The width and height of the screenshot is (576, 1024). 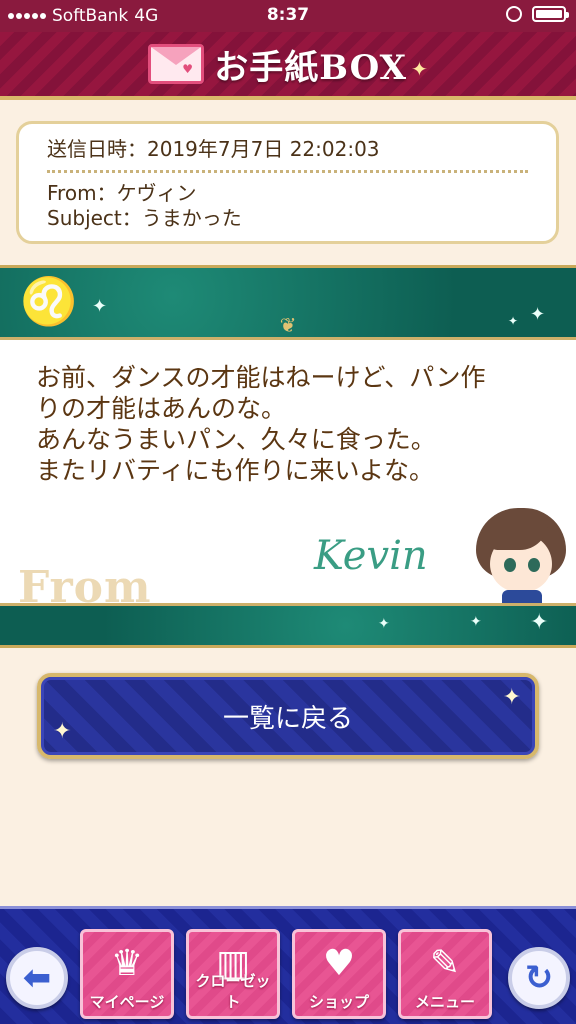 I want to click on status-right, so click(x=537, y=14).